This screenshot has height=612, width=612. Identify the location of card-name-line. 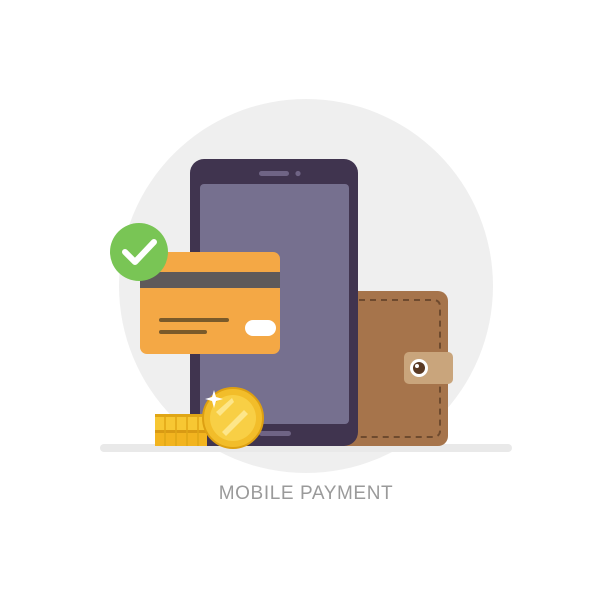
(183, 332).